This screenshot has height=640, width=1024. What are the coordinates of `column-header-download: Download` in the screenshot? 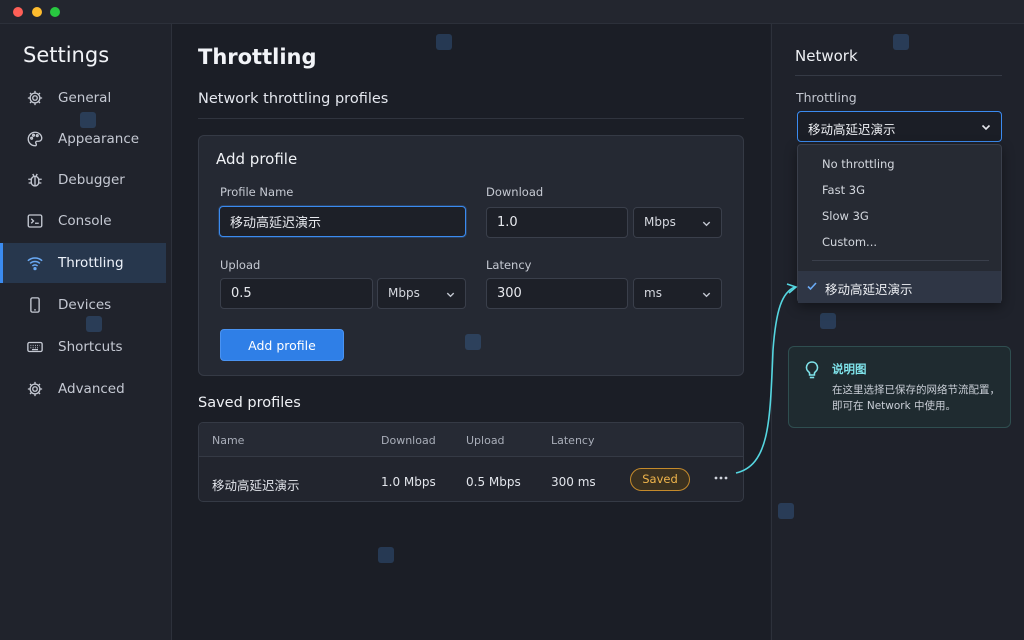 It's located at (408, 440).